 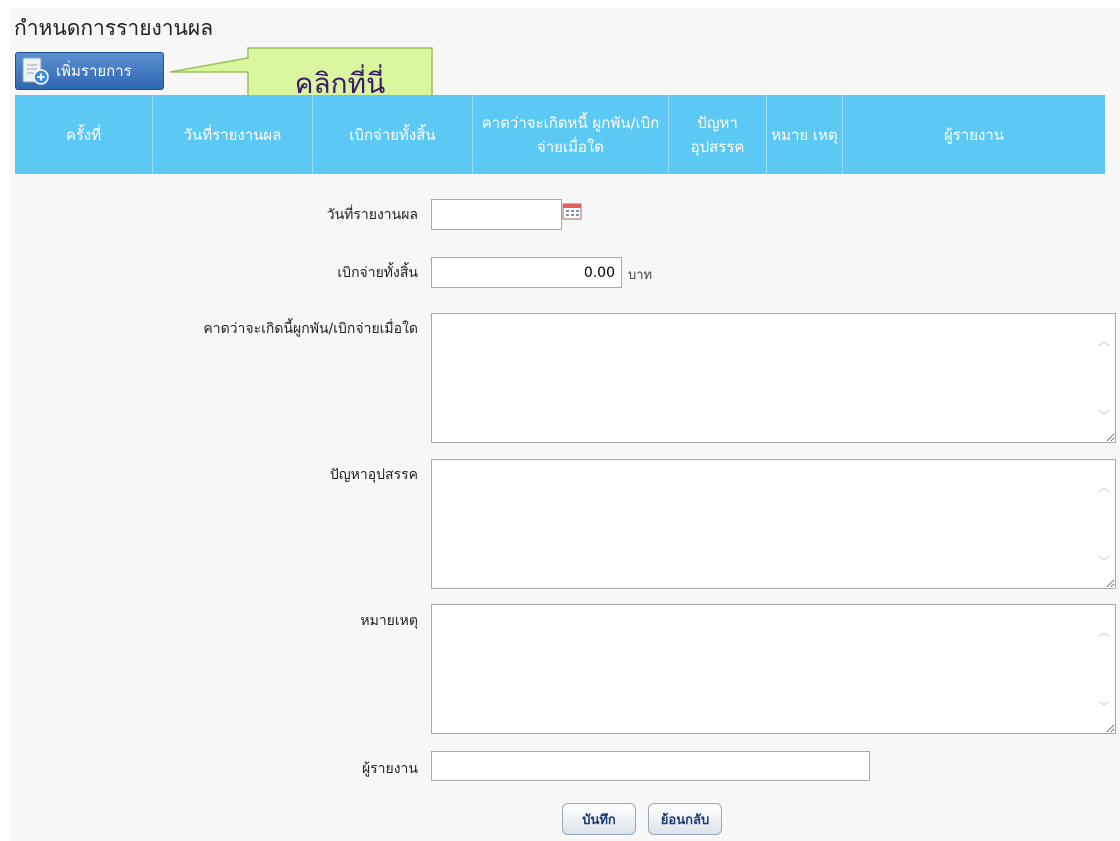 I want to click on column-header-reporter: ผู้รายงาน, so click(x=974, y=134).